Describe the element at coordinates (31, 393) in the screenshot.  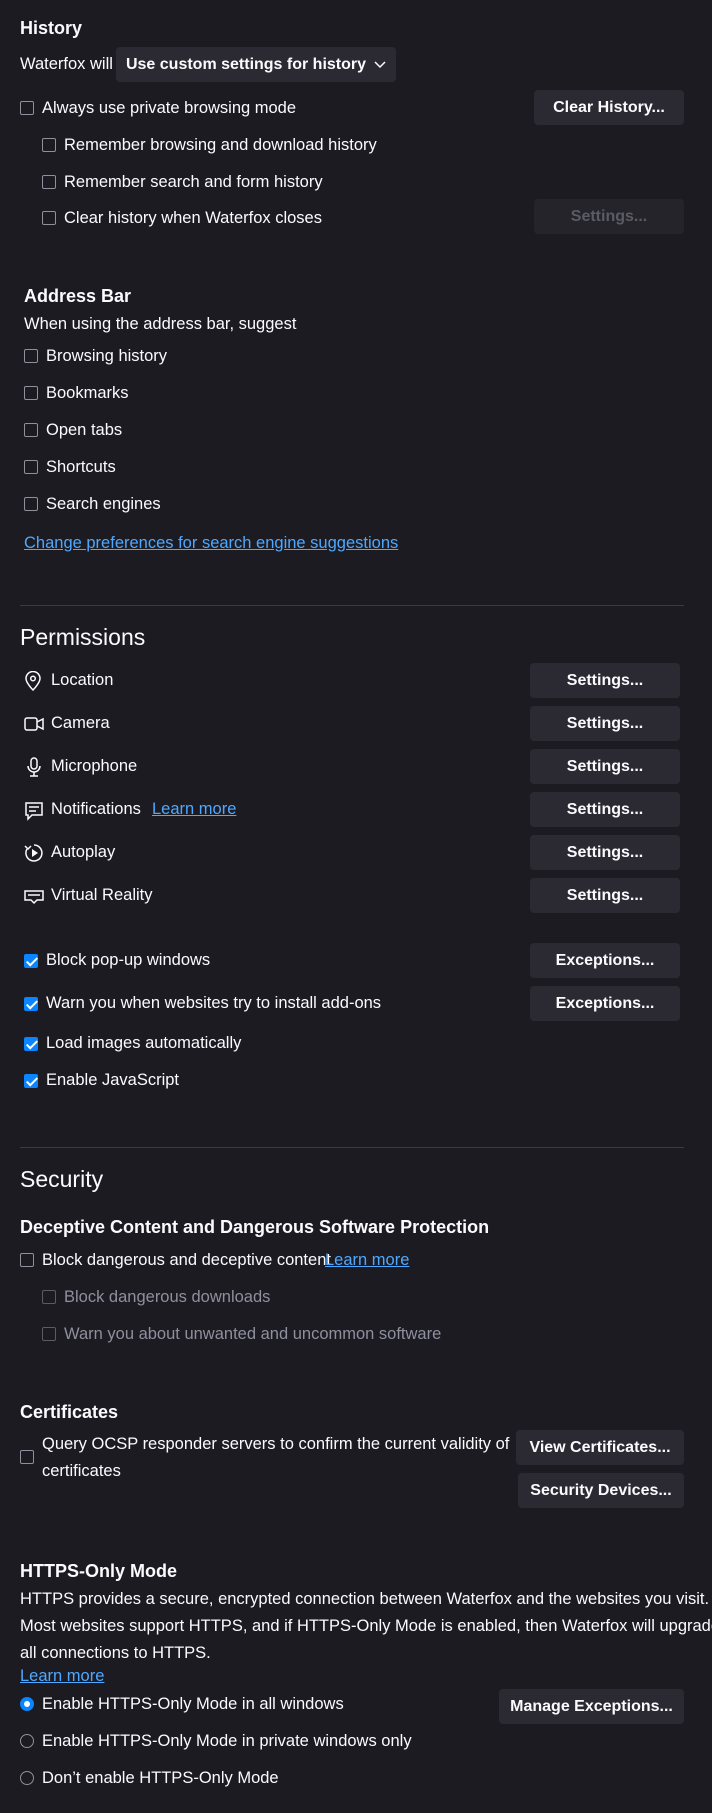
I see `suggest-bookmarks-checkbox` at that location.